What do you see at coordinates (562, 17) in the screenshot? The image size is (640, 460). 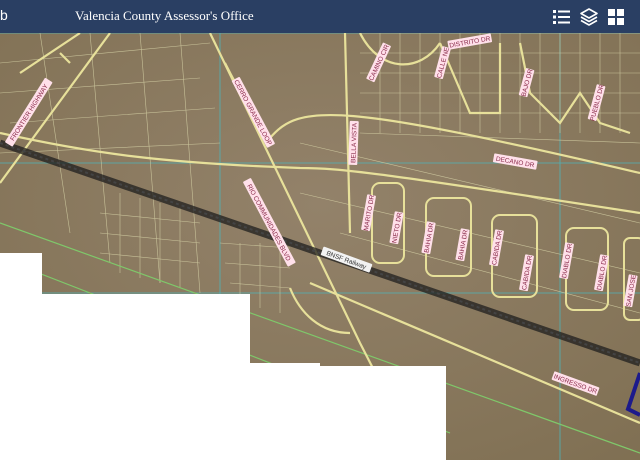 I see `legend-list-icon` at bounding box center [562, 17].